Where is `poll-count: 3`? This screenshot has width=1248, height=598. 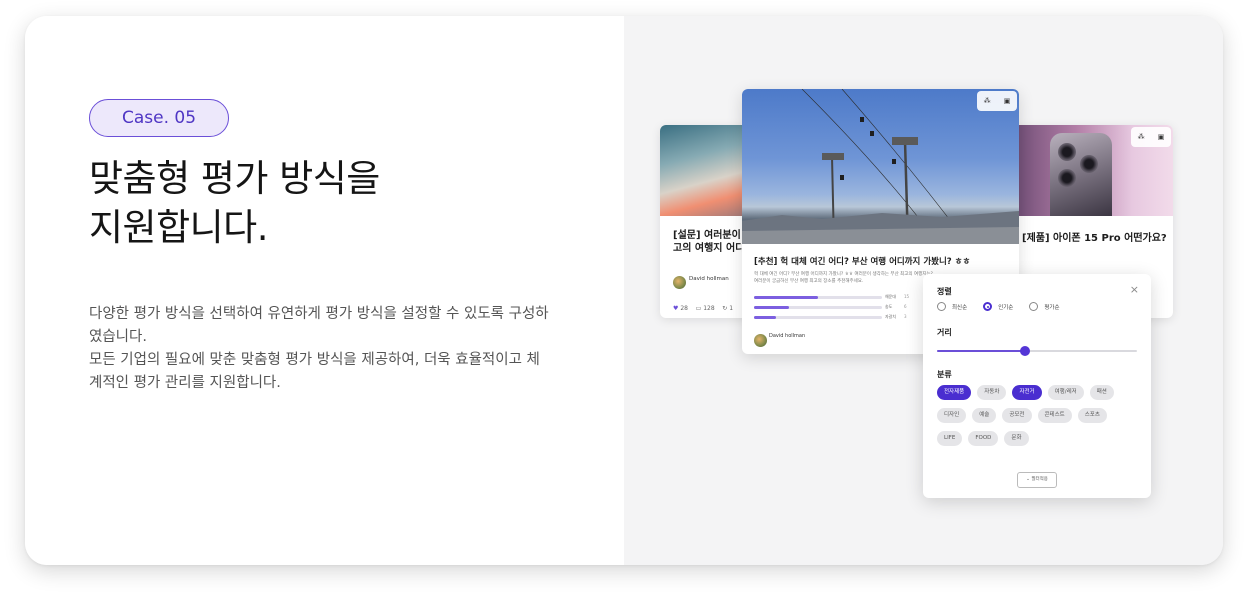
poll-count: 3 is located at coordinates (905, 316).